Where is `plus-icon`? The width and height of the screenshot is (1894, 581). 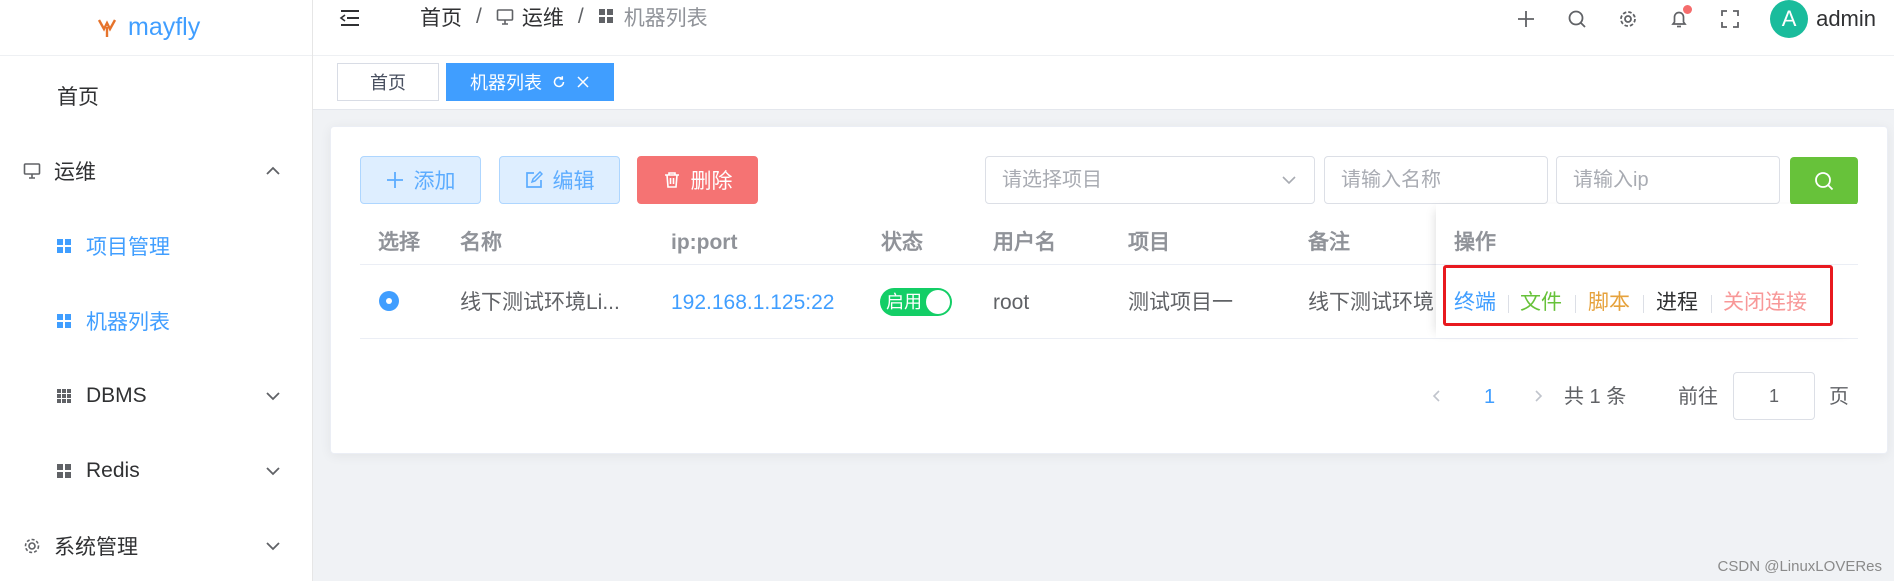 plus-icon is located at coordinates (1526, 19).